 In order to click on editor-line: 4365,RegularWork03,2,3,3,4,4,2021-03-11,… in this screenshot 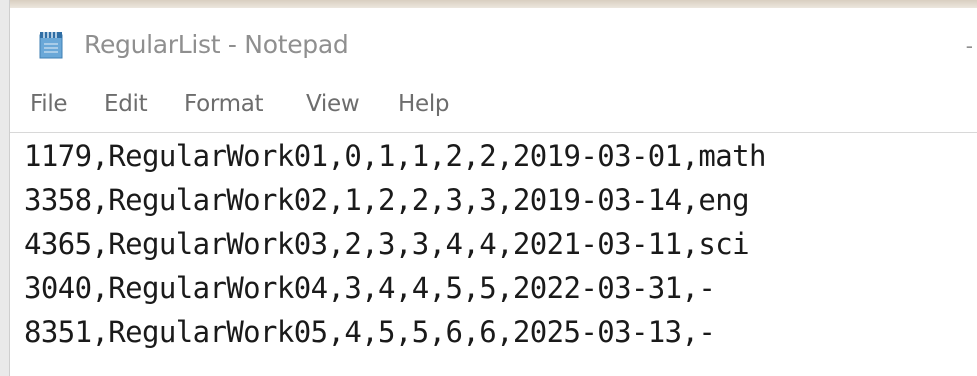, I will do `click(387, 244)`.